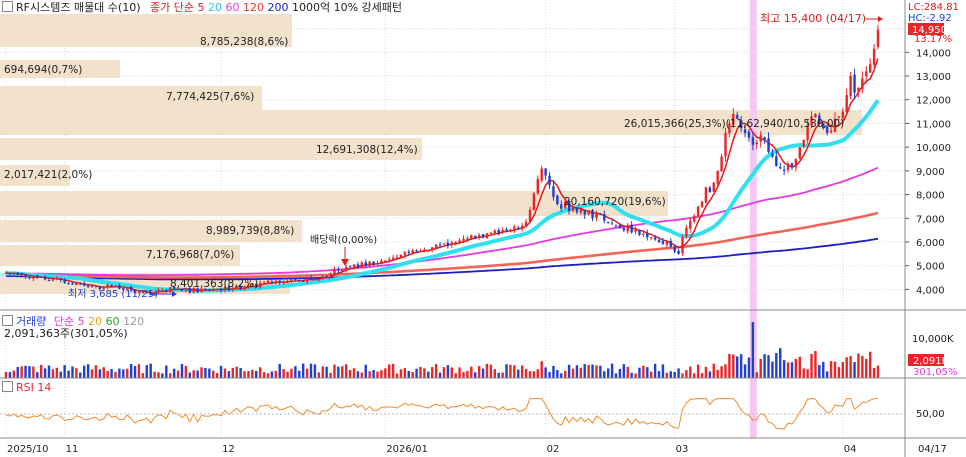  I want to click on current-price: 14,950, so click(929, 30).